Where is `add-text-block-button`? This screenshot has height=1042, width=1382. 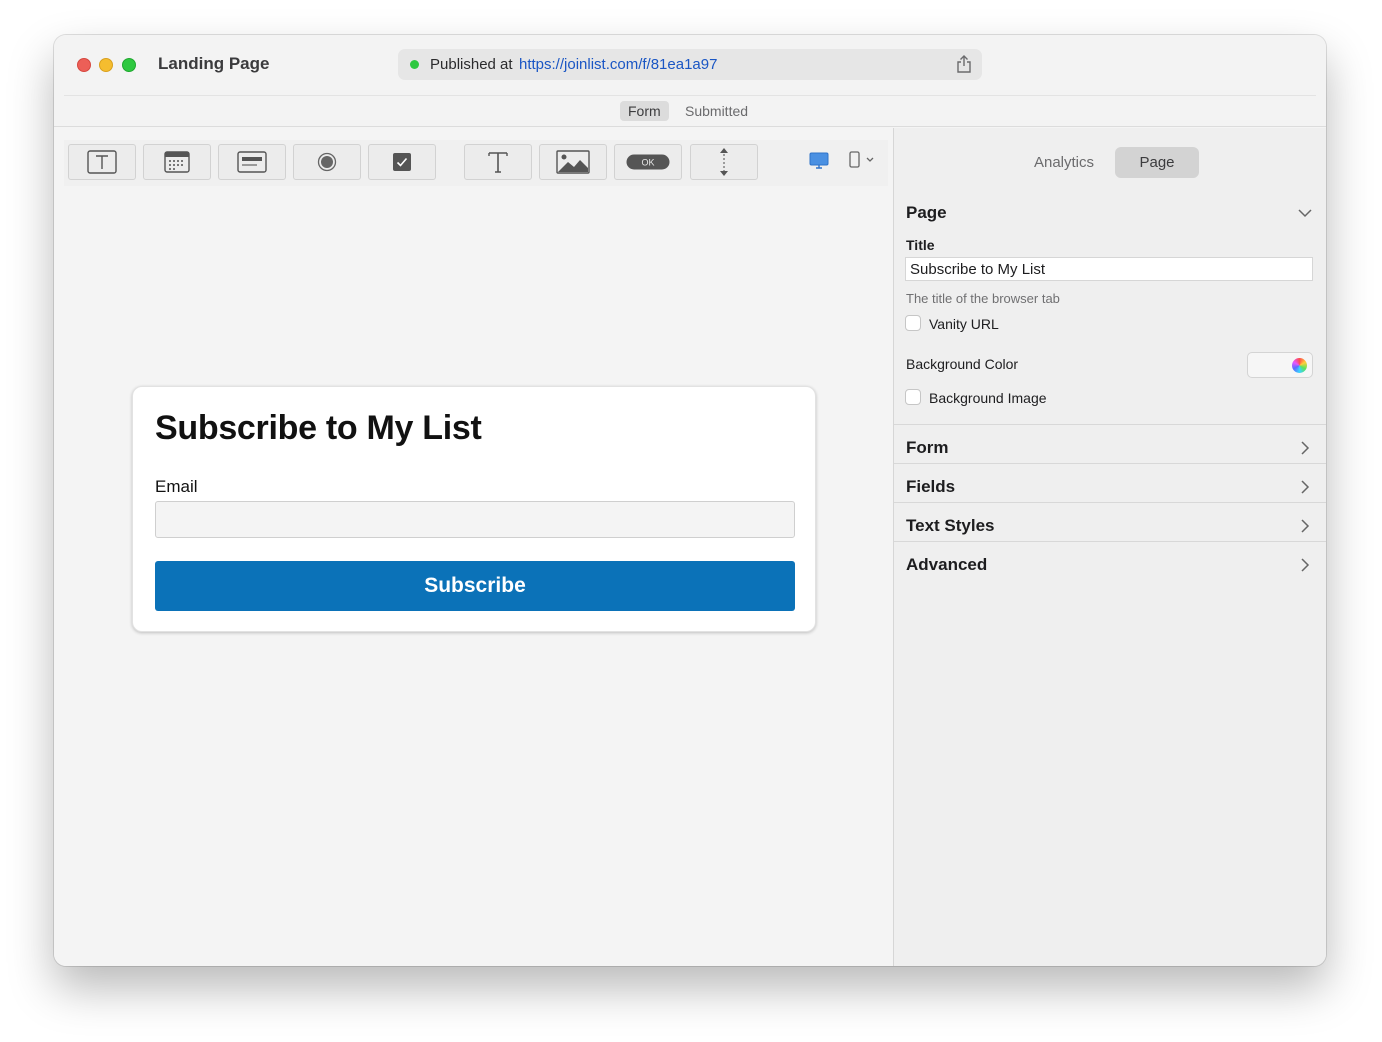 add-text-block-button is located at coordinates (498, 162).